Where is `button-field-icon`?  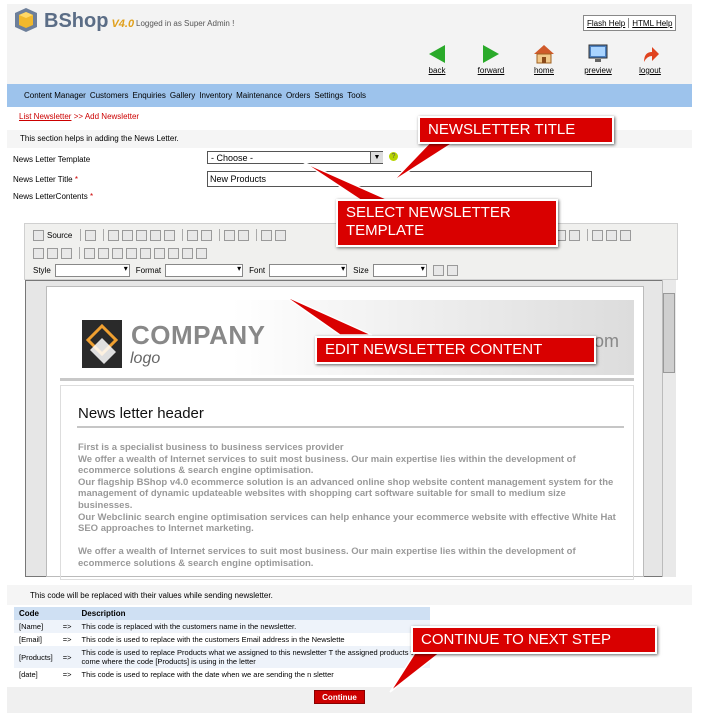 button-field-icon is located at coordinates (173, 253).